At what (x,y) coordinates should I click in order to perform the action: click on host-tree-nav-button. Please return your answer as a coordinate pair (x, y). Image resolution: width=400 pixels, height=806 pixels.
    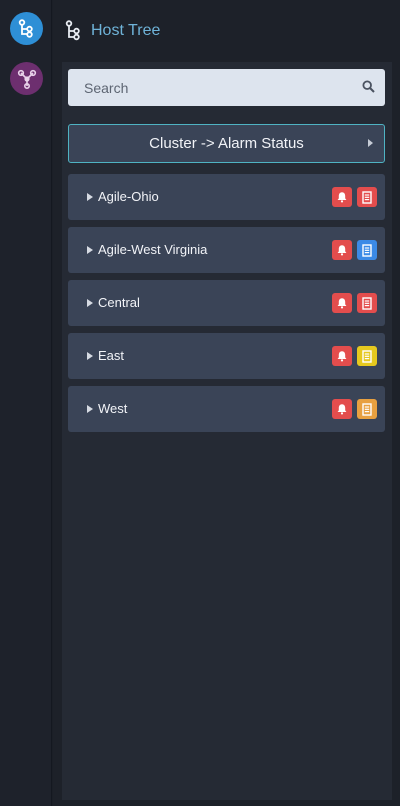
    Looking at the image, I should click on (26, 28).